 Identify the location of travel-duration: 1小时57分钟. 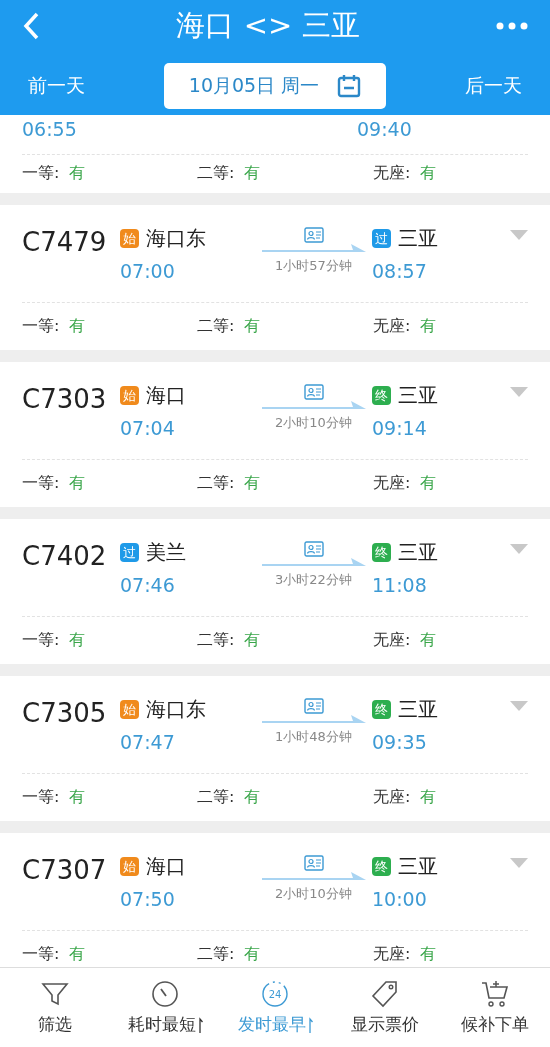
(313, 266).